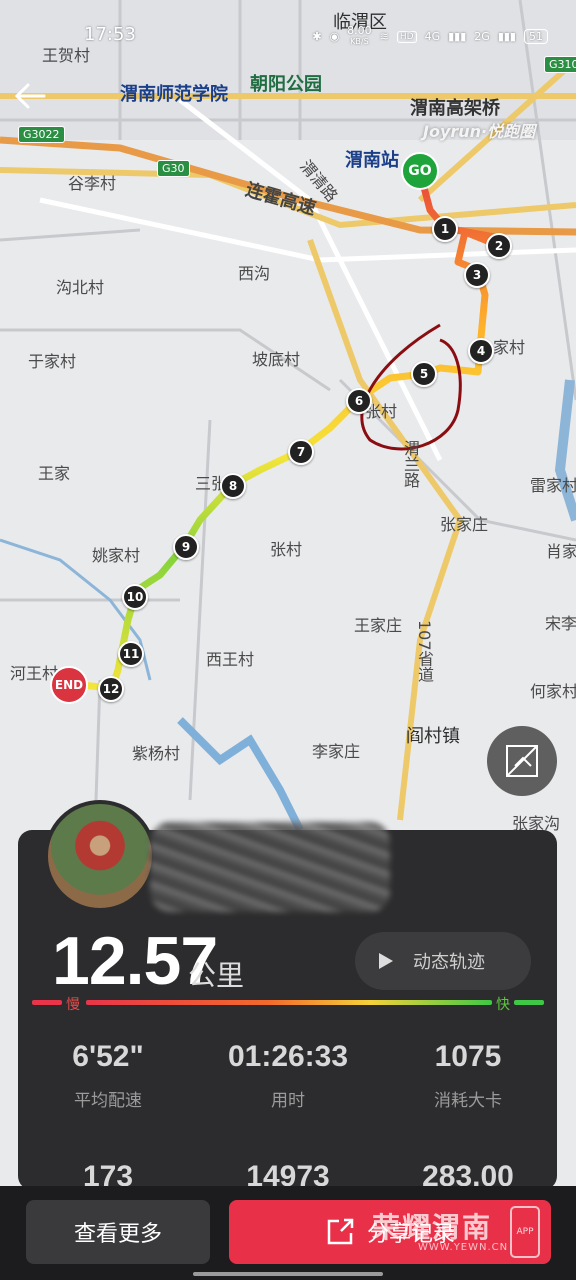 This screenshot has height=1280, width=576. I want to click on back-arrow-icon, so click(30, 96).